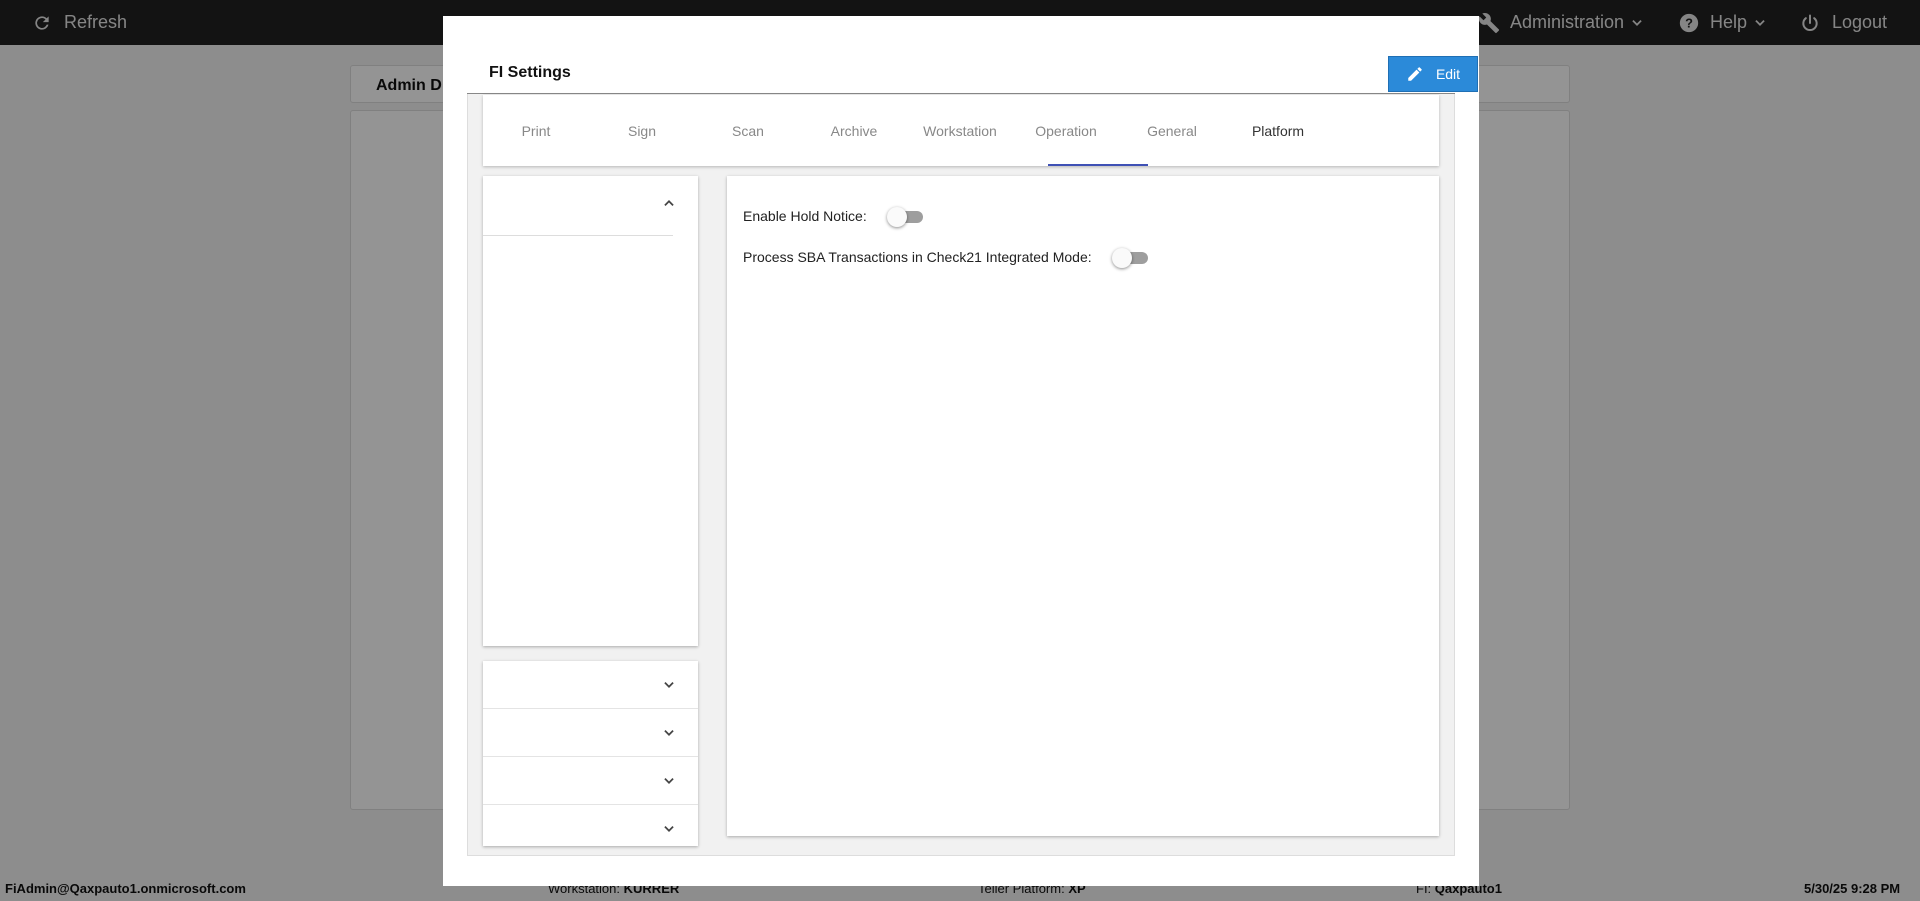 The width and height of the screenshot is (1920, 901). I want to click on left-accordion-collapsed-group, so click(590, 753).